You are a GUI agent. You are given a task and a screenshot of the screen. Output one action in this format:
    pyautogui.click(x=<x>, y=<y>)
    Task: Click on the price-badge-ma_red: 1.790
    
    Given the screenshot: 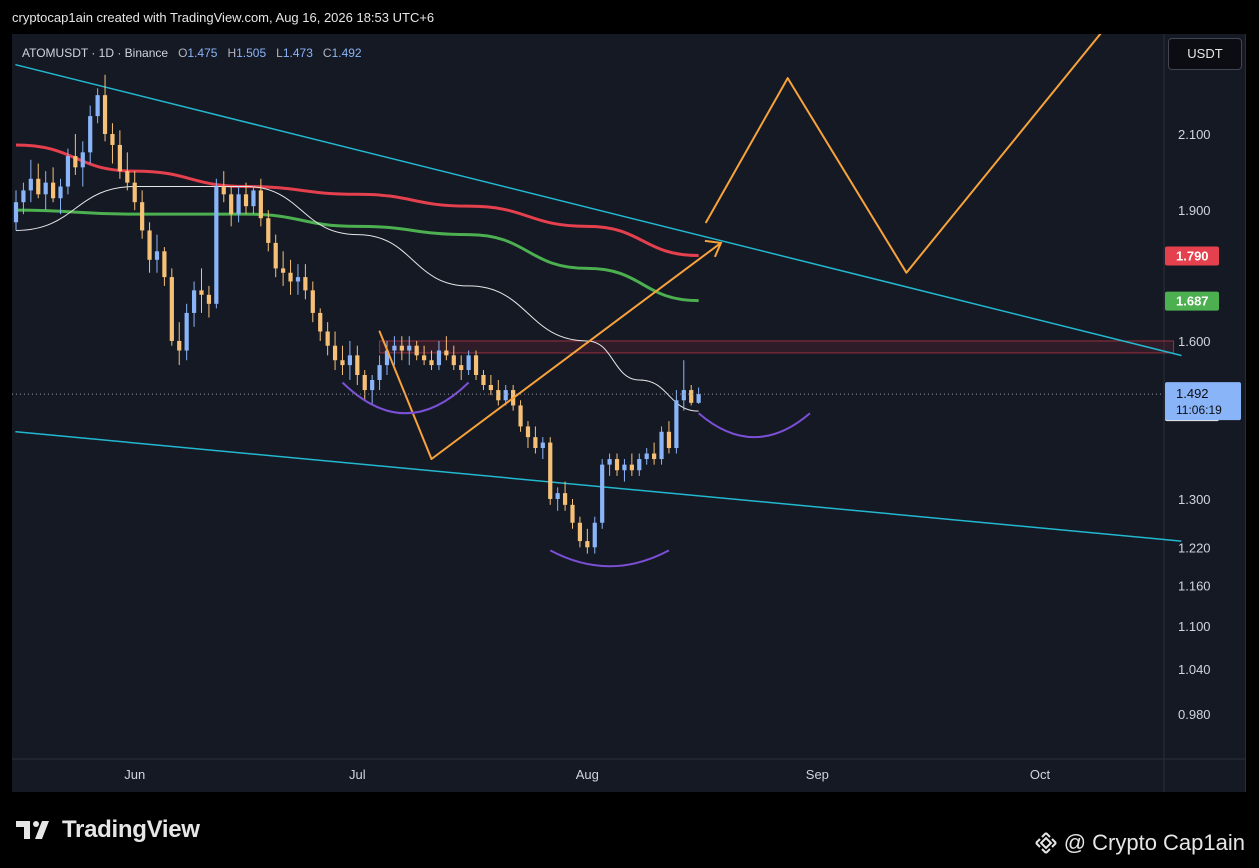 What is the action you would take?
    pyautogui.click(x=1192, y=256)
    